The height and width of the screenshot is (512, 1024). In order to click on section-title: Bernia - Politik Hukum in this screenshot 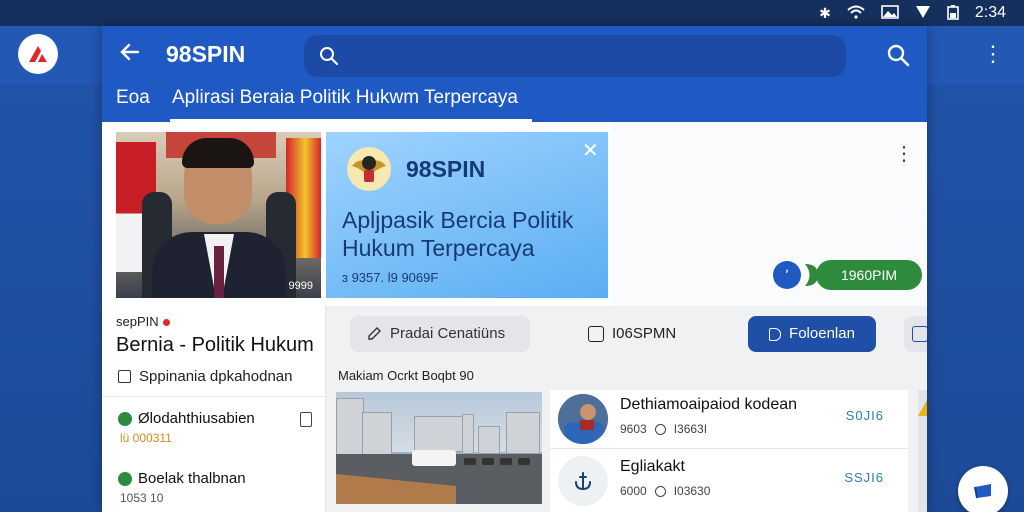, I will do `click(215, 345)`.